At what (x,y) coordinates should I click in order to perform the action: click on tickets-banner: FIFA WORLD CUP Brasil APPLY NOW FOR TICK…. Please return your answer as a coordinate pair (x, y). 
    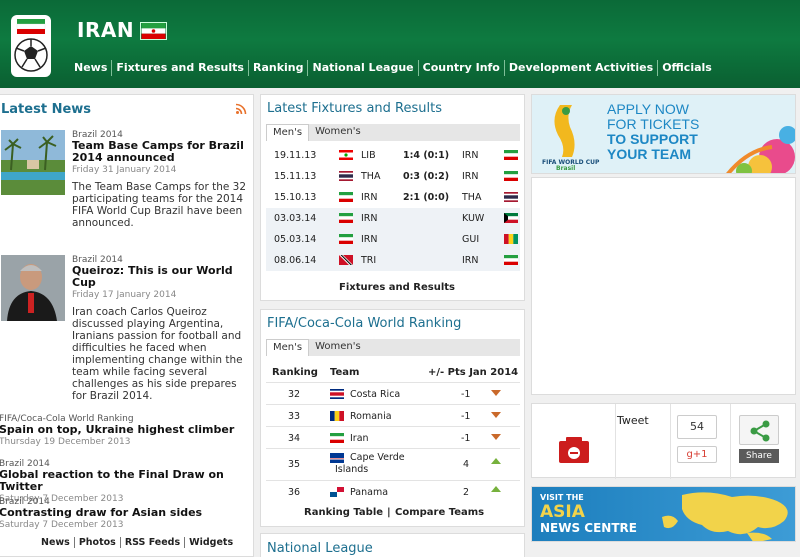
    Looking at the image, I should click on (663, 134).